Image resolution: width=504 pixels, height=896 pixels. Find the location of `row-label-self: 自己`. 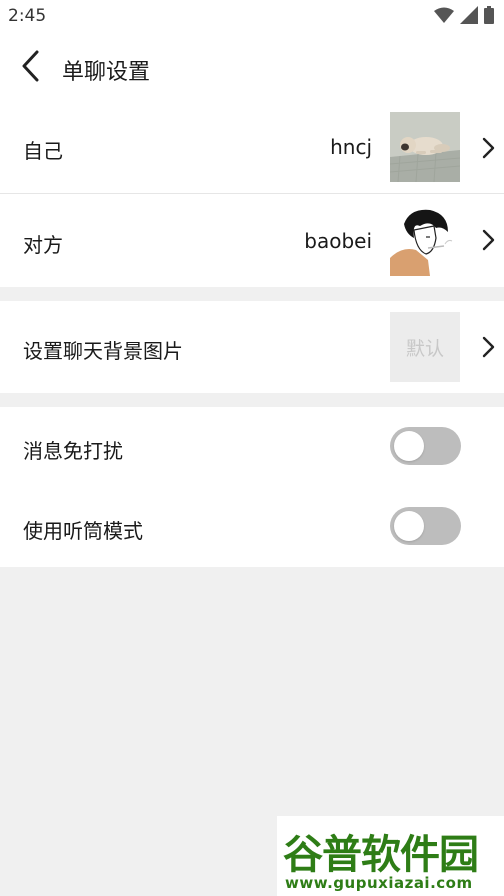

row-label-self: 自己 is located at coordinates (43, 151).